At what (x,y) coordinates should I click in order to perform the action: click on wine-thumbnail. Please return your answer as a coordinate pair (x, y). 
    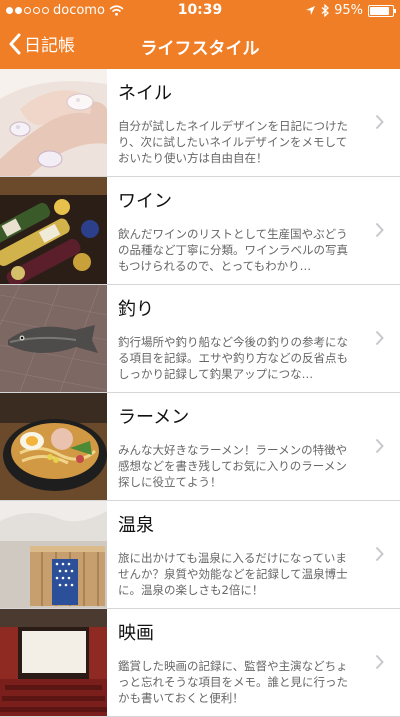
    Looking at the image, I should click on (53, 230).